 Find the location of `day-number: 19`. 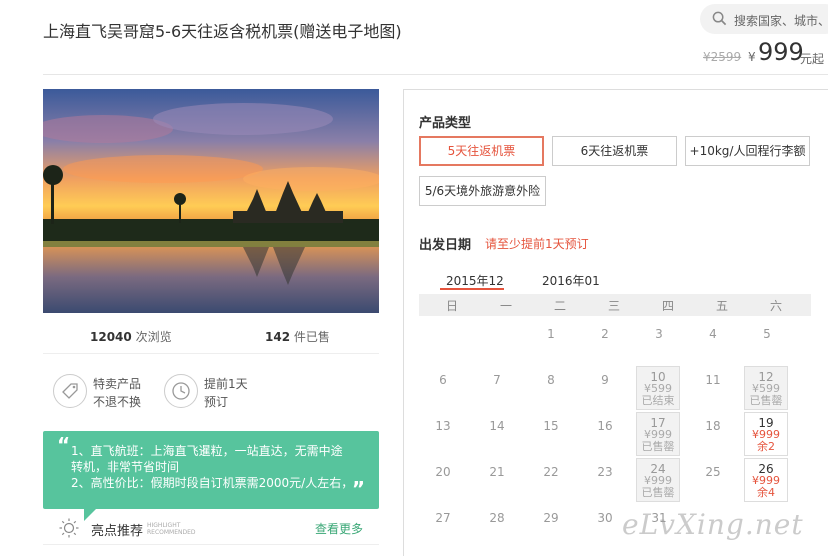

day-number: 19 is located at coordinates (766, 423).